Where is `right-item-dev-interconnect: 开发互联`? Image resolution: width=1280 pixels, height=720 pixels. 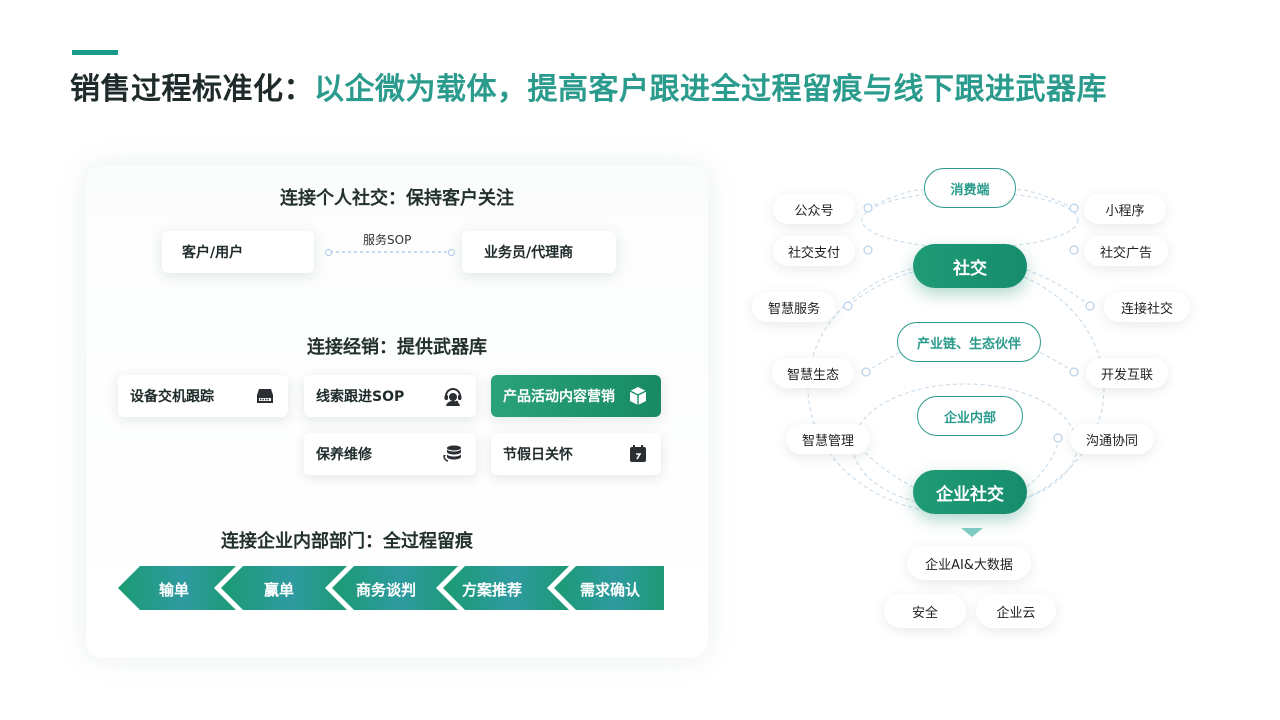
right-item-dev-interconnect: 开发互联 is located at coordinates (1127, 373).